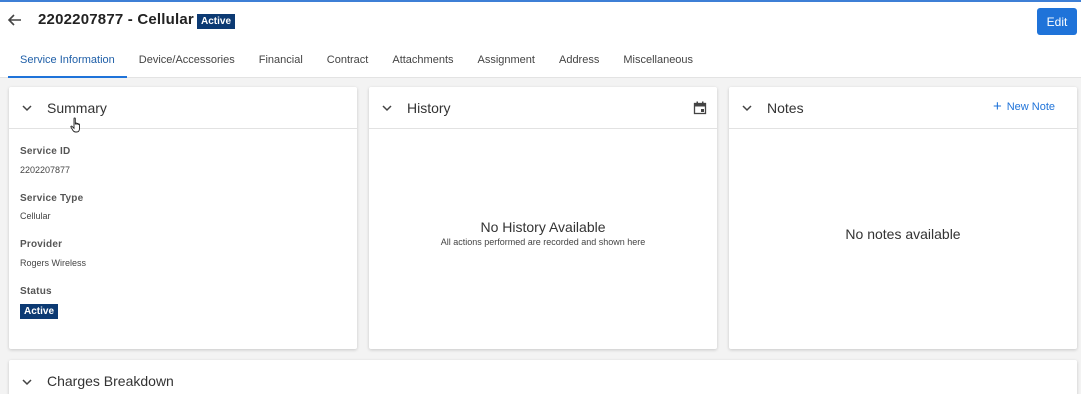 The image size is (1081, 394). Describe the element at coordinates (183, 108) in the screenshot. I see `summary-card-header: Summary` at that location.